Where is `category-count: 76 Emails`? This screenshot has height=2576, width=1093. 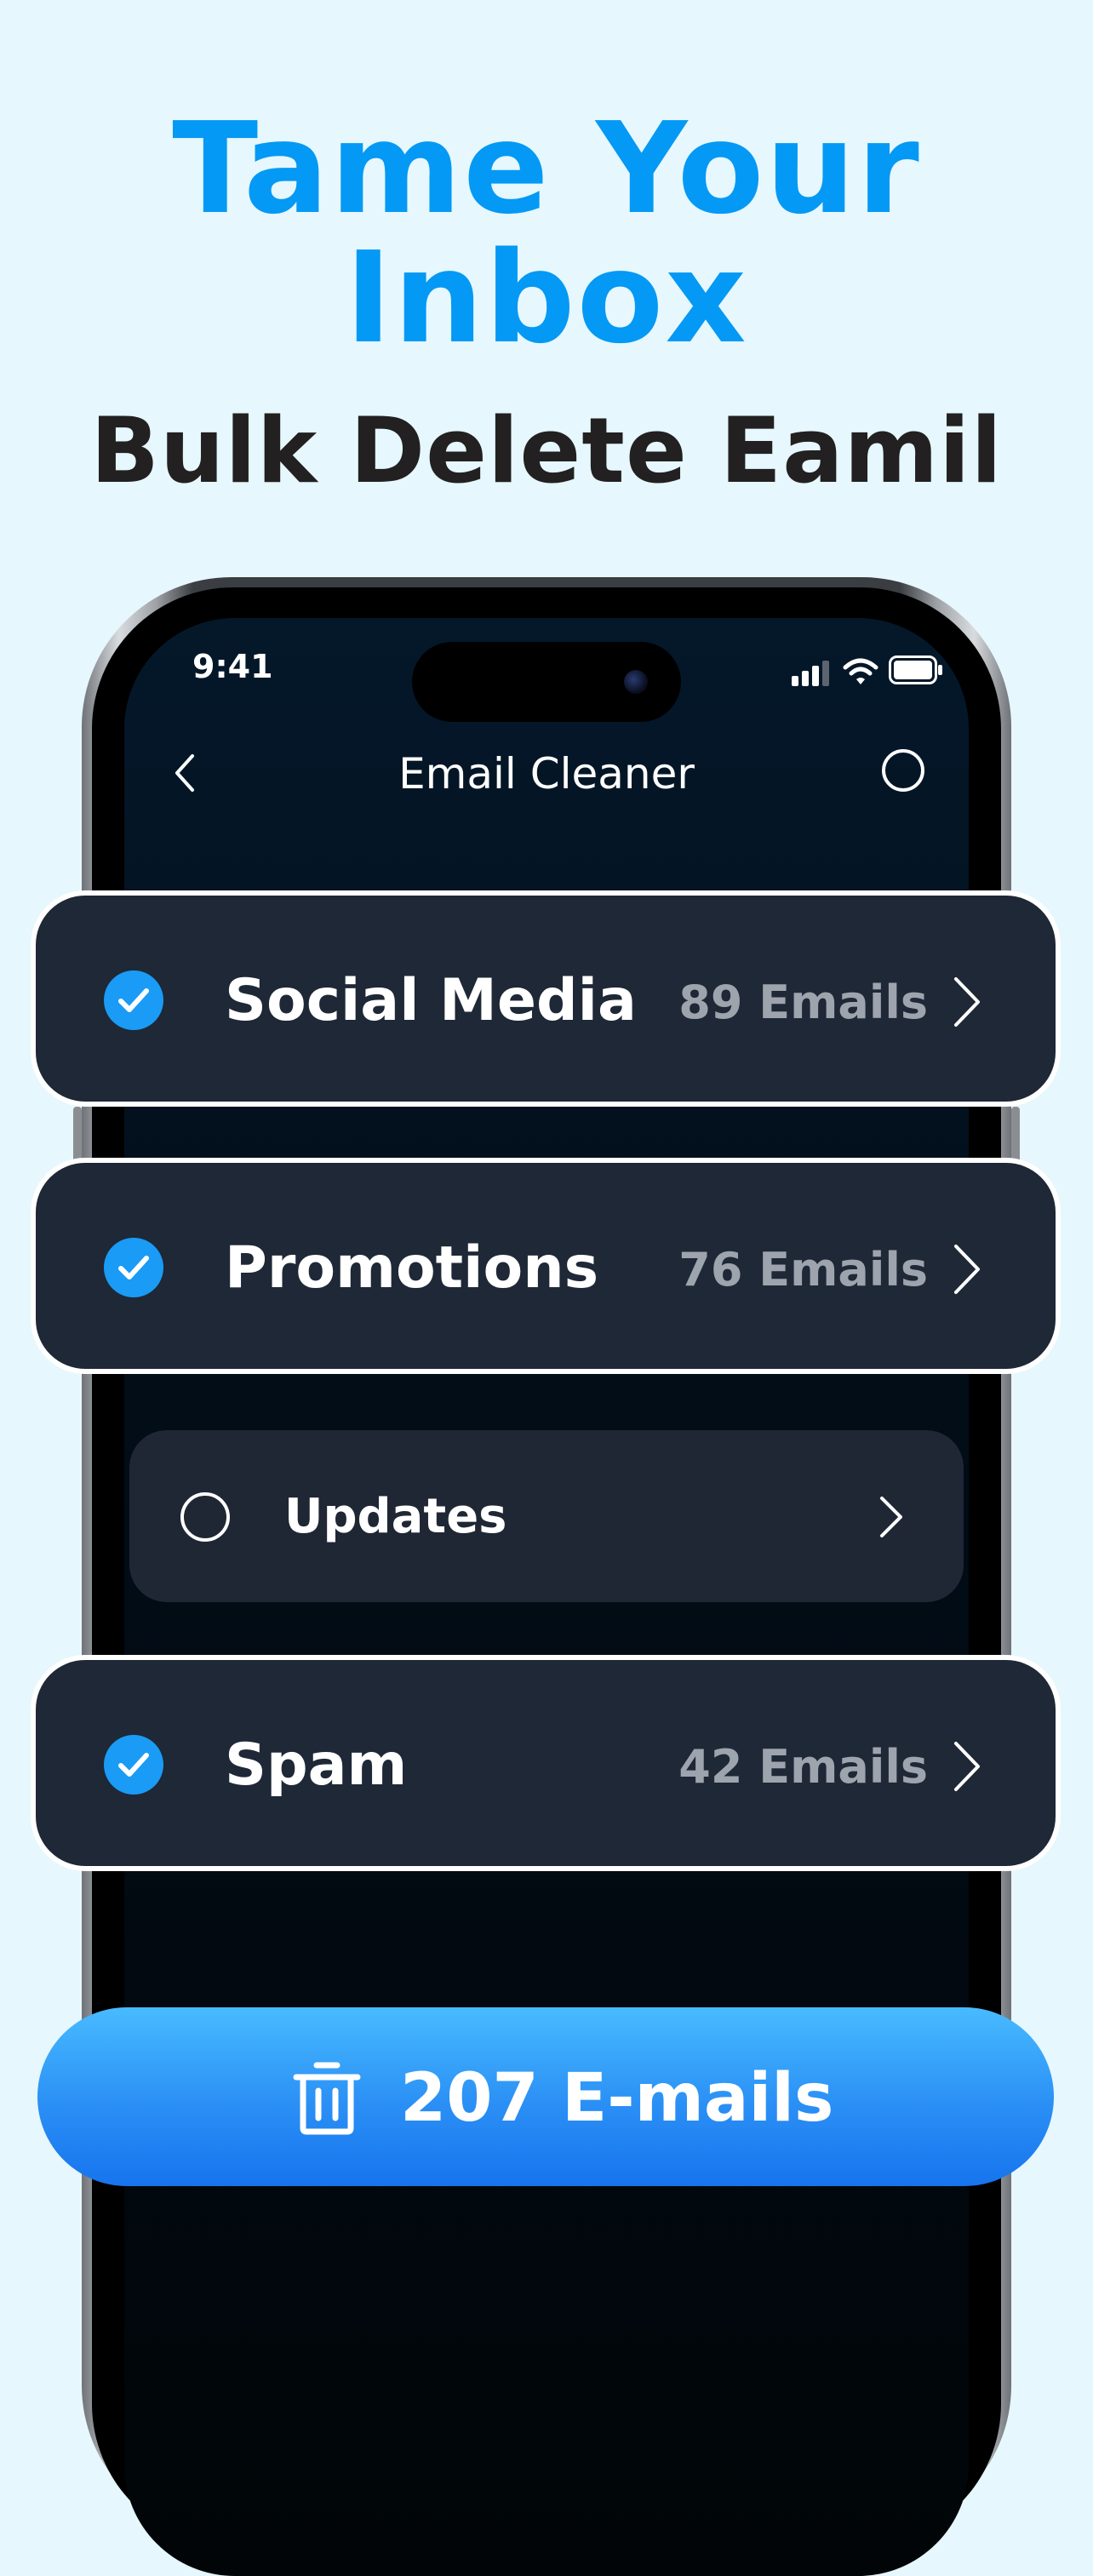
category-count: 76 Emails is located at coordinates (803, 1270).